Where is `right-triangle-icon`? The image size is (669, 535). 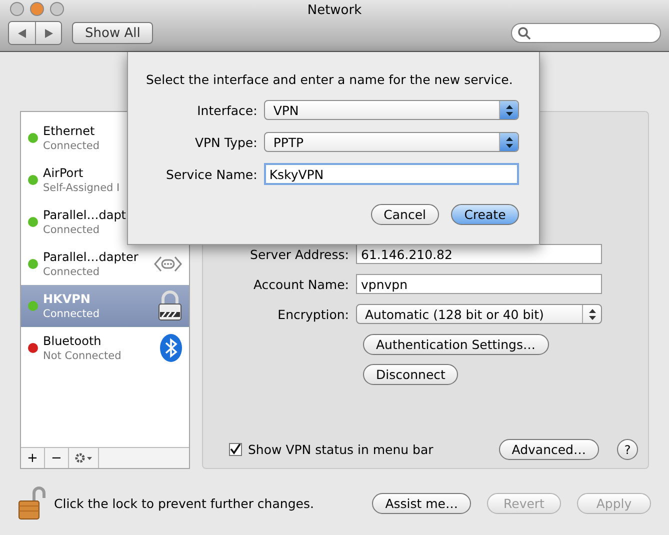
right-triangle-icon is located at coordinates (48, 33).